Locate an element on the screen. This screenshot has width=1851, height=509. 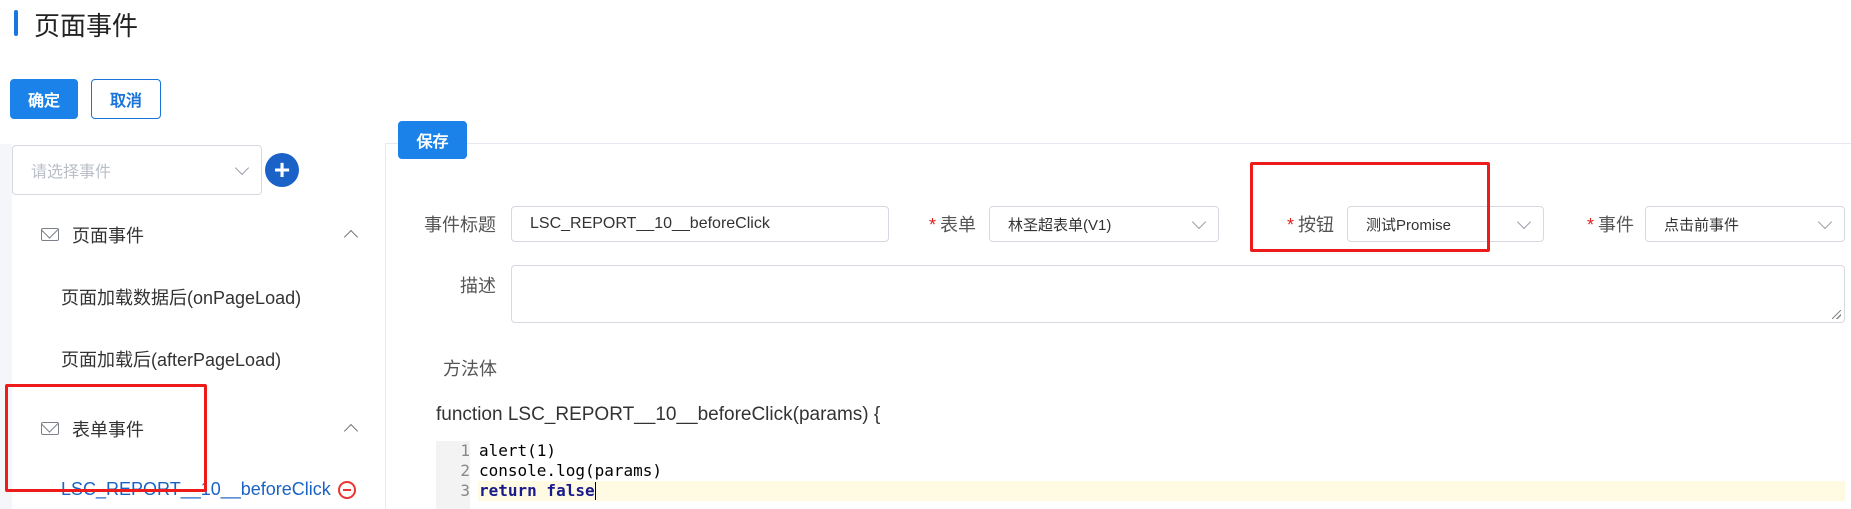
sidebar-group-page-events: 页面事件 is located at coordinates (200, 235).